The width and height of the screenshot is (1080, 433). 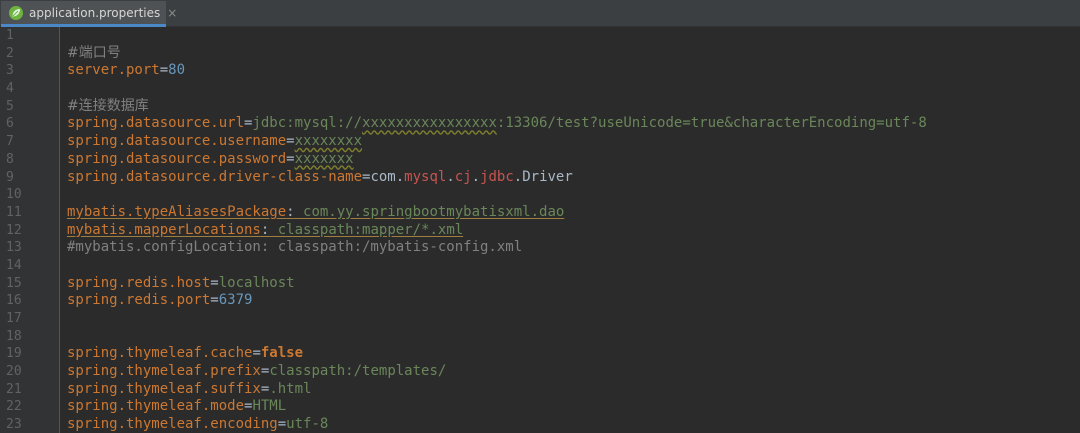 I want to click on code-token: jdbc:mysql://, so click(x=307, y=123).